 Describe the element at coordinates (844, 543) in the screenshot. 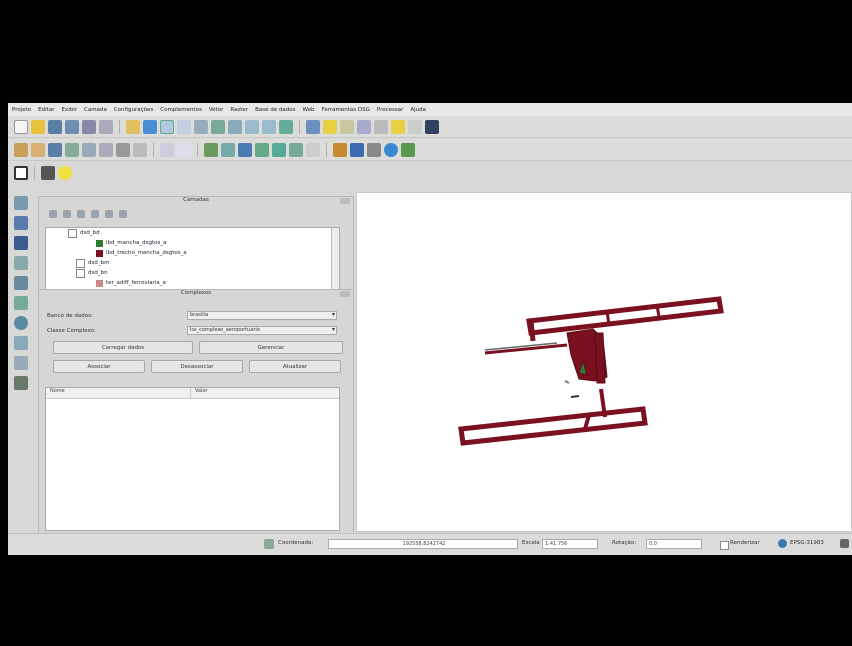

I see `messages-icon` at that location.